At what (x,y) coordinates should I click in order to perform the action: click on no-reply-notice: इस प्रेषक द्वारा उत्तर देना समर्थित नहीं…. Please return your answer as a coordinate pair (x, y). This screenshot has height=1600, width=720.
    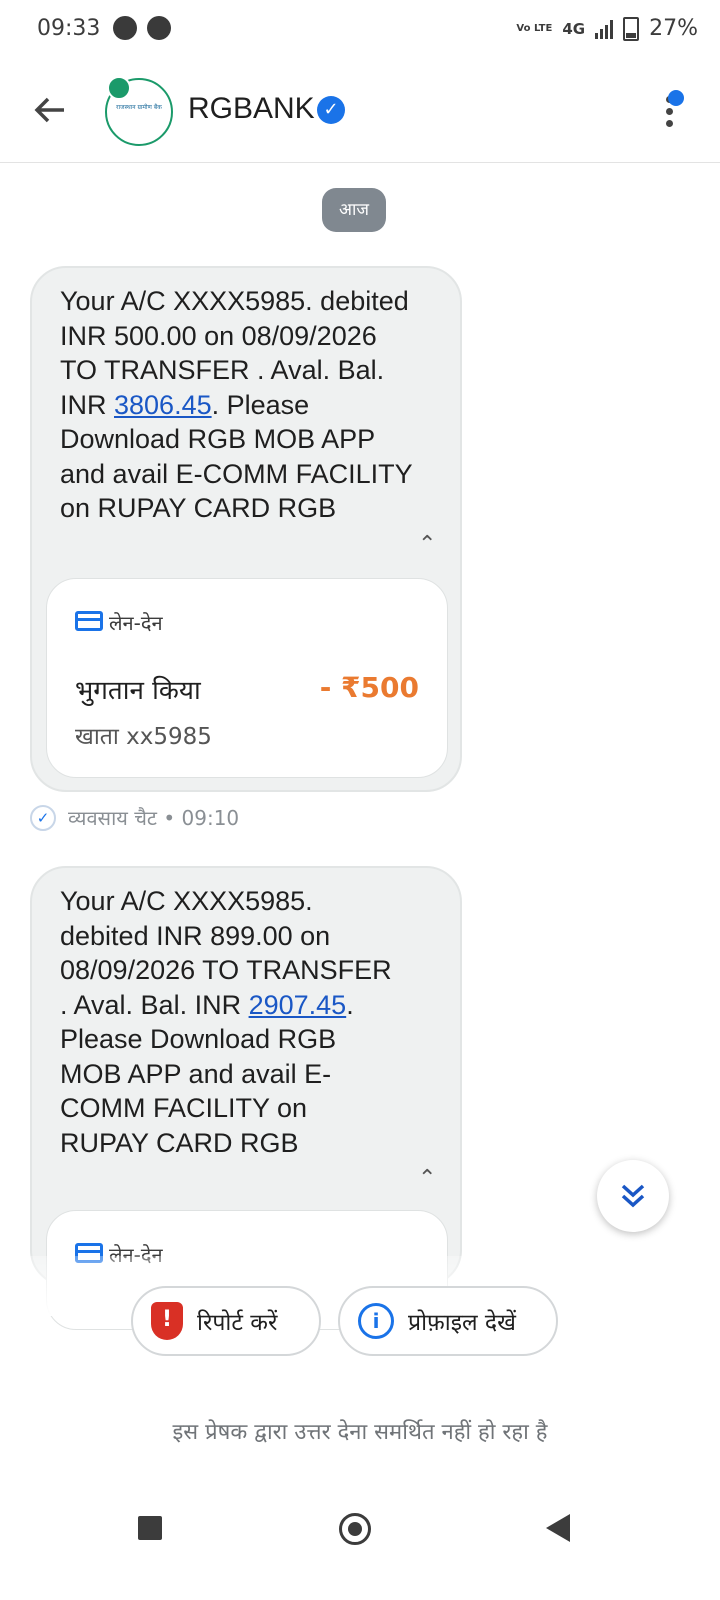
    Looking at the image, I should click on (360, 1432).